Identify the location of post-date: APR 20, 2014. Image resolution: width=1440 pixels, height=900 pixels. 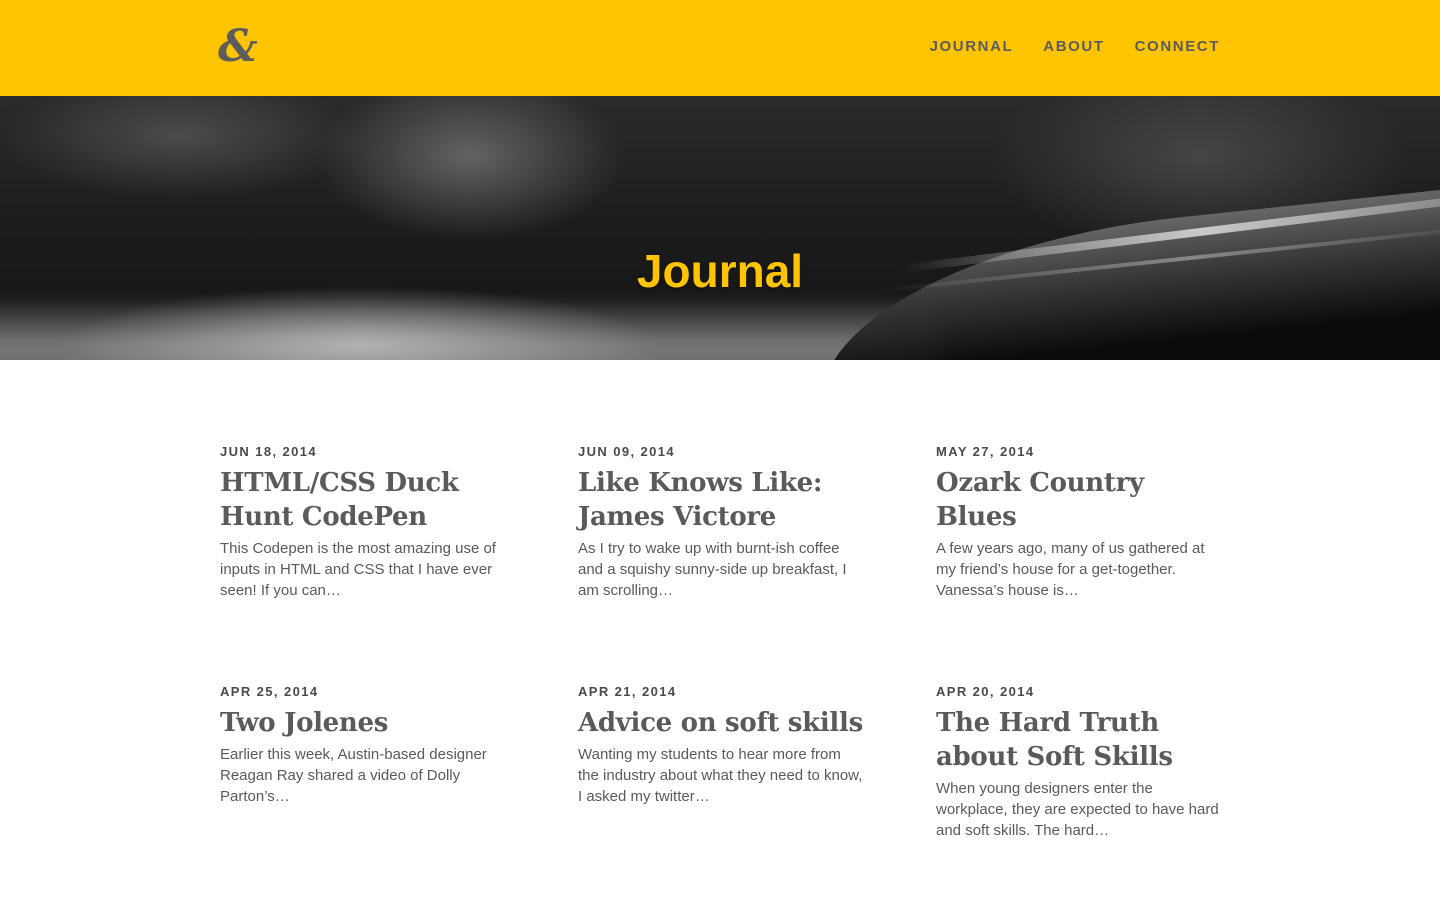
(985, 691).